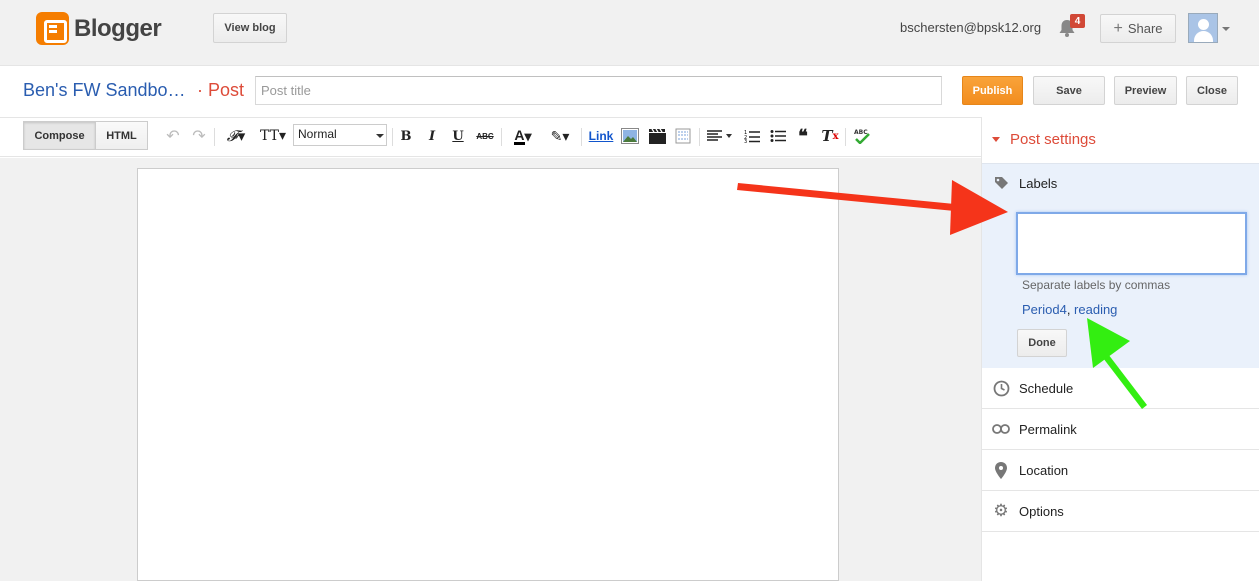  Describe the element at coordinates (1053, 139) in the screenshot. I see `post-settings-title: Post settings` at that location.